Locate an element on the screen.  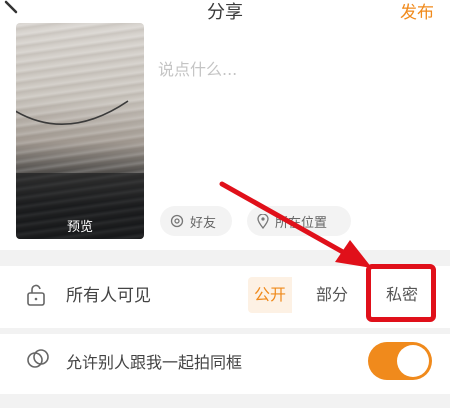
unlock-icon is located at coordinates (36, 297).